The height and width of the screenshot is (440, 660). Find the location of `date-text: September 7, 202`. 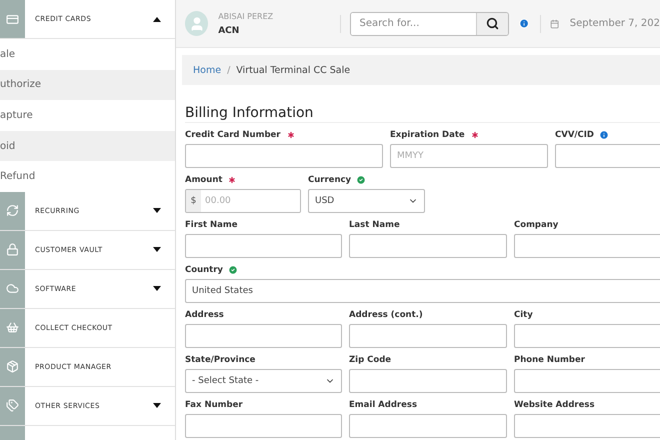

date-text: September 7, 202 is located at coordinates (615, 23).